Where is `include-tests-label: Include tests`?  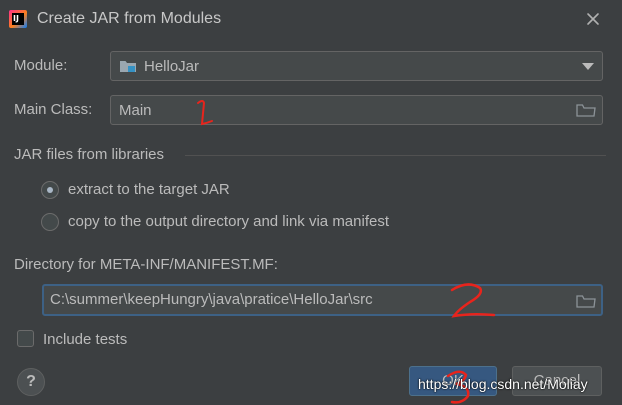 include-tests-label: Include tests is located at coordinates (85, 339).